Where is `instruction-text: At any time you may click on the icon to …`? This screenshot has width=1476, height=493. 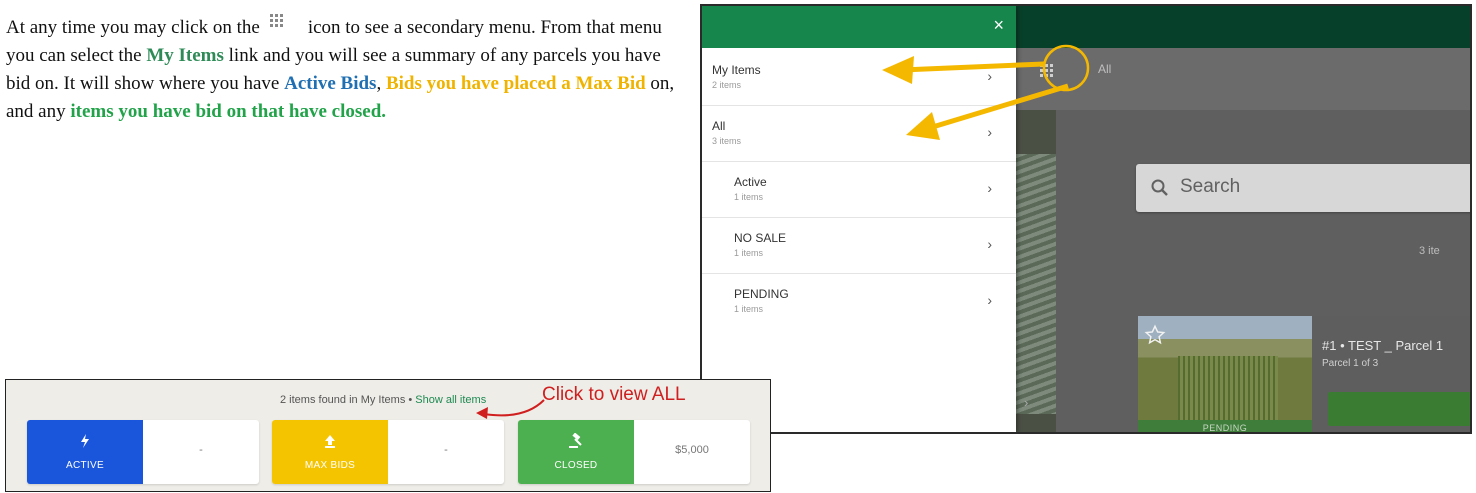
instruction-text: At any time you may click on the icon to … is located at coordinates (341, 70).